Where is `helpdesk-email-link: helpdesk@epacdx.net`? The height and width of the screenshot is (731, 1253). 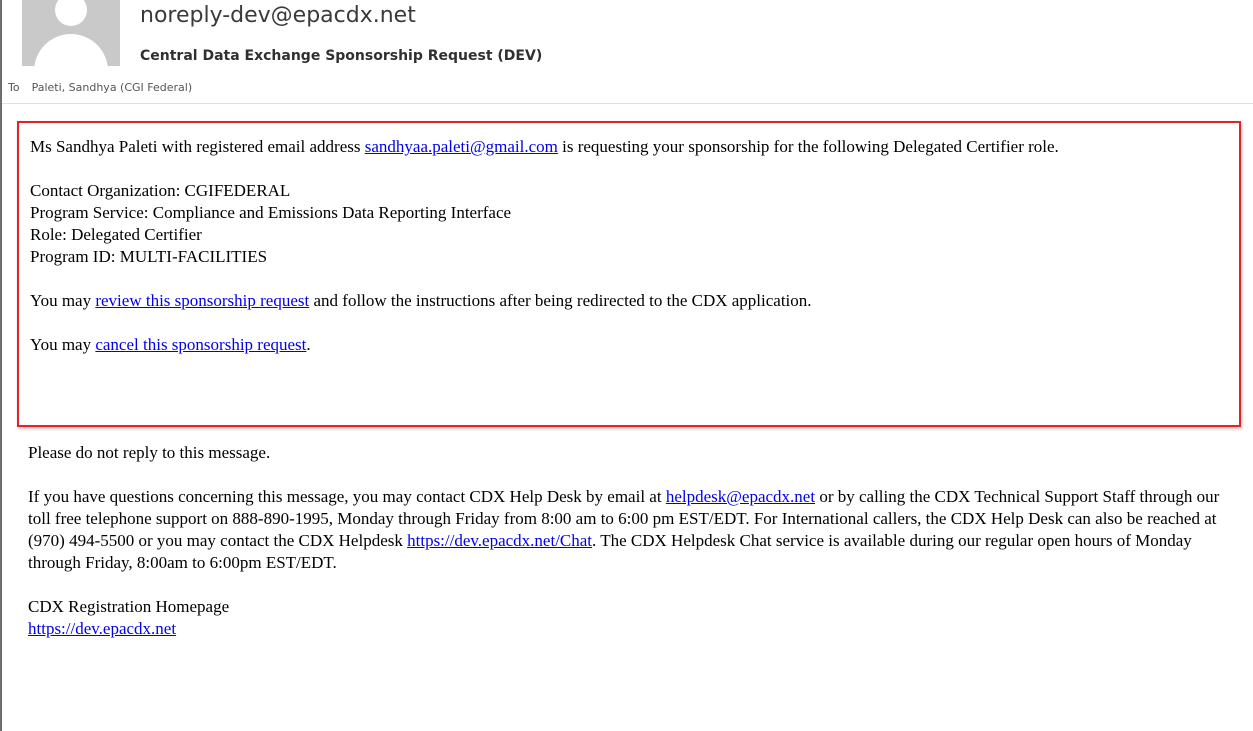 helpdesk-email-link: helpdesk@epacdx.net is located at coordinates (740, 496).